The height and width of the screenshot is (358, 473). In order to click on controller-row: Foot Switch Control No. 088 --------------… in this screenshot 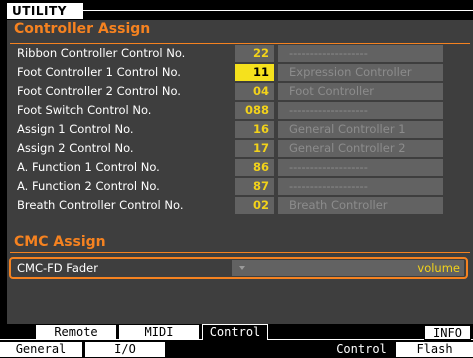, I will do `click(240, 110)`.